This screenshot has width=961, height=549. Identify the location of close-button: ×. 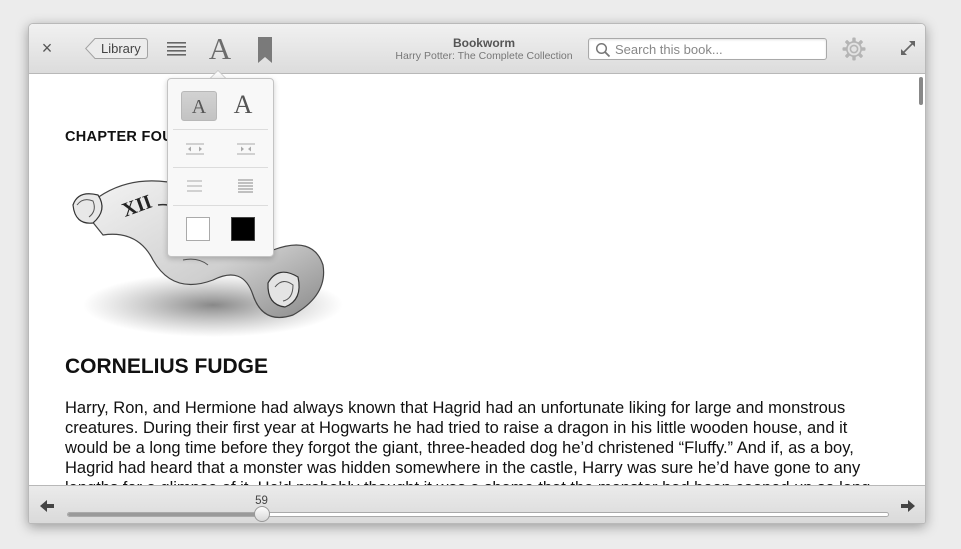
(47, 48).